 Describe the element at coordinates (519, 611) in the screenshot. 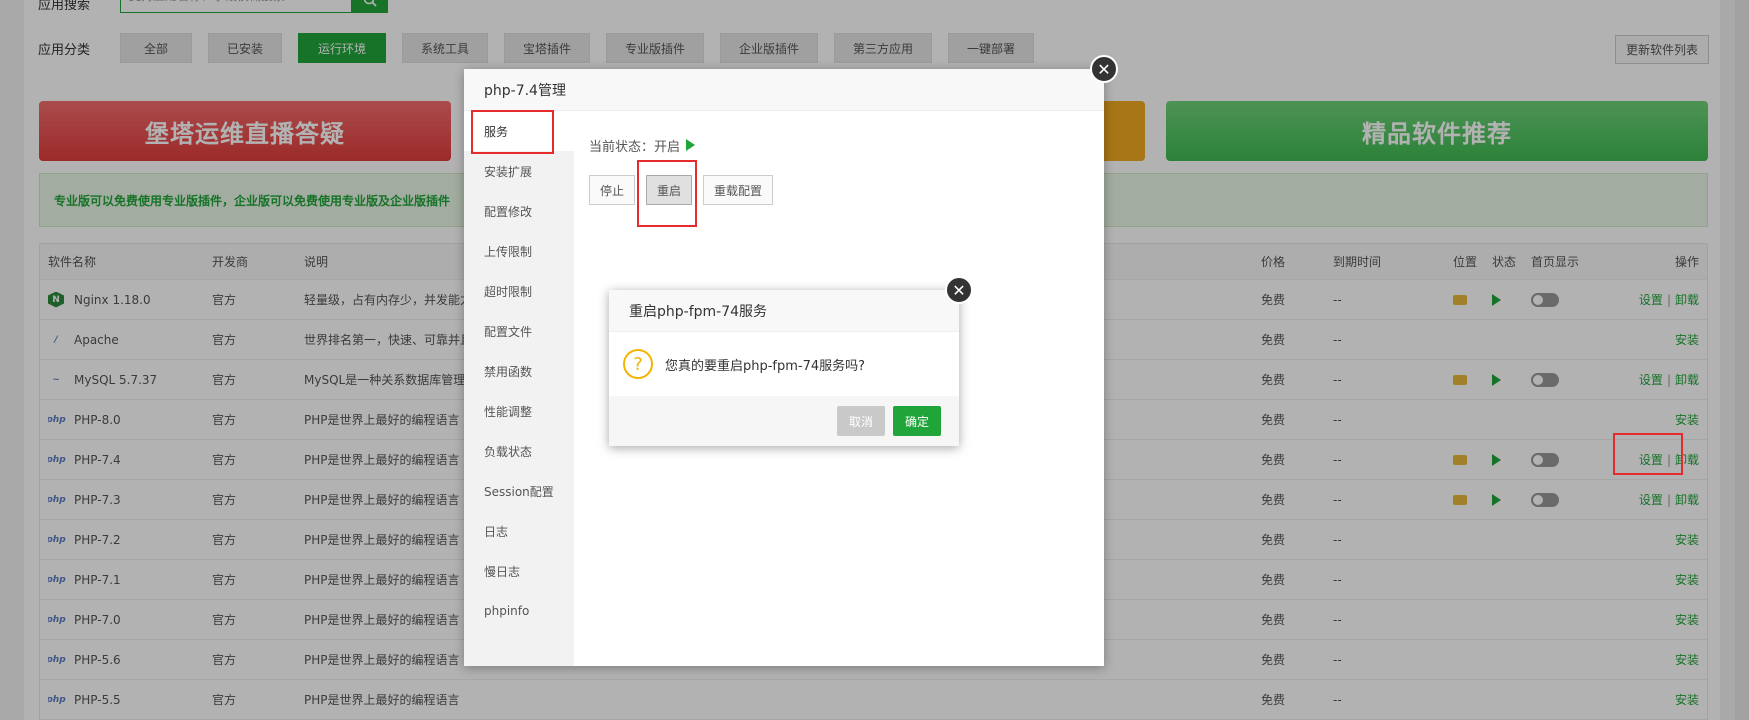

I see `php-menu-item: phpinfo` at that location.